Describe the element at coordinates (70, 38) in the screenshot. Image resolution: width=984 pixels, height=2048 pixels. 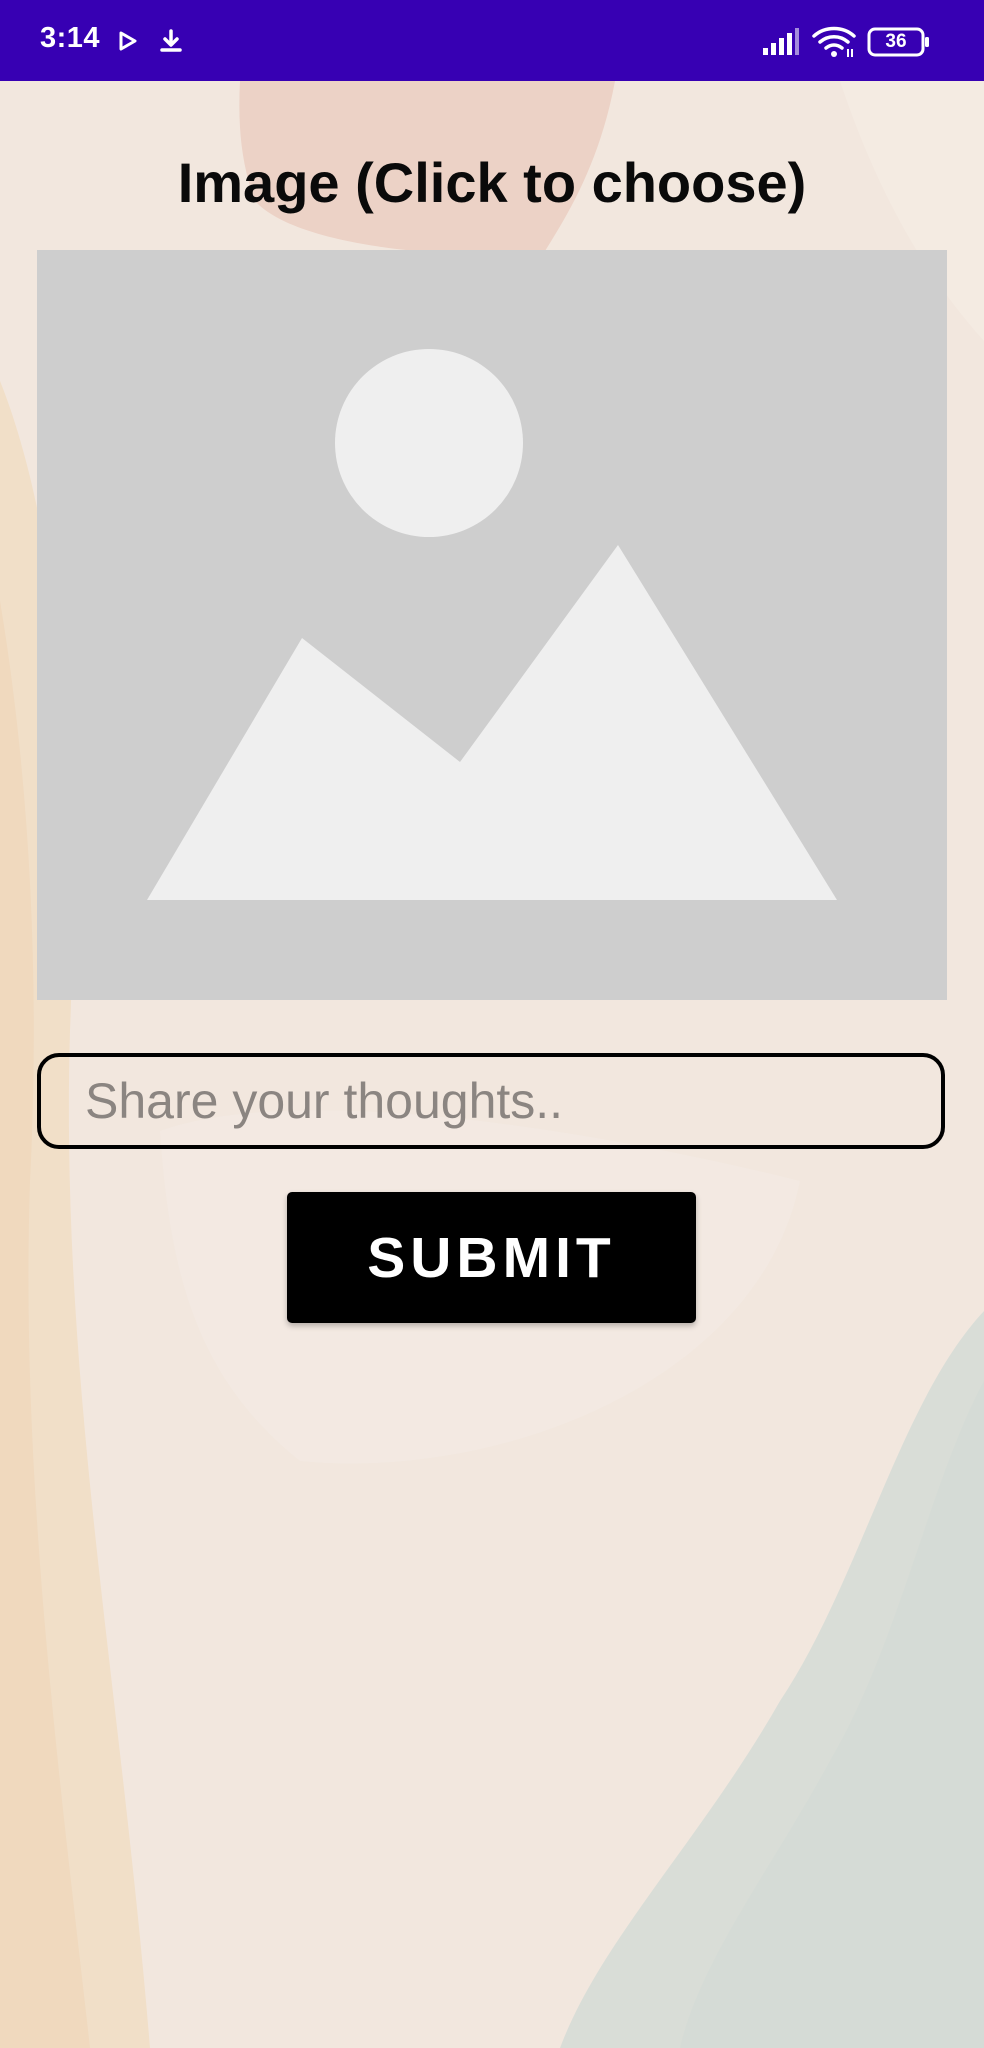
I see `status-time: 3:14` at that location.